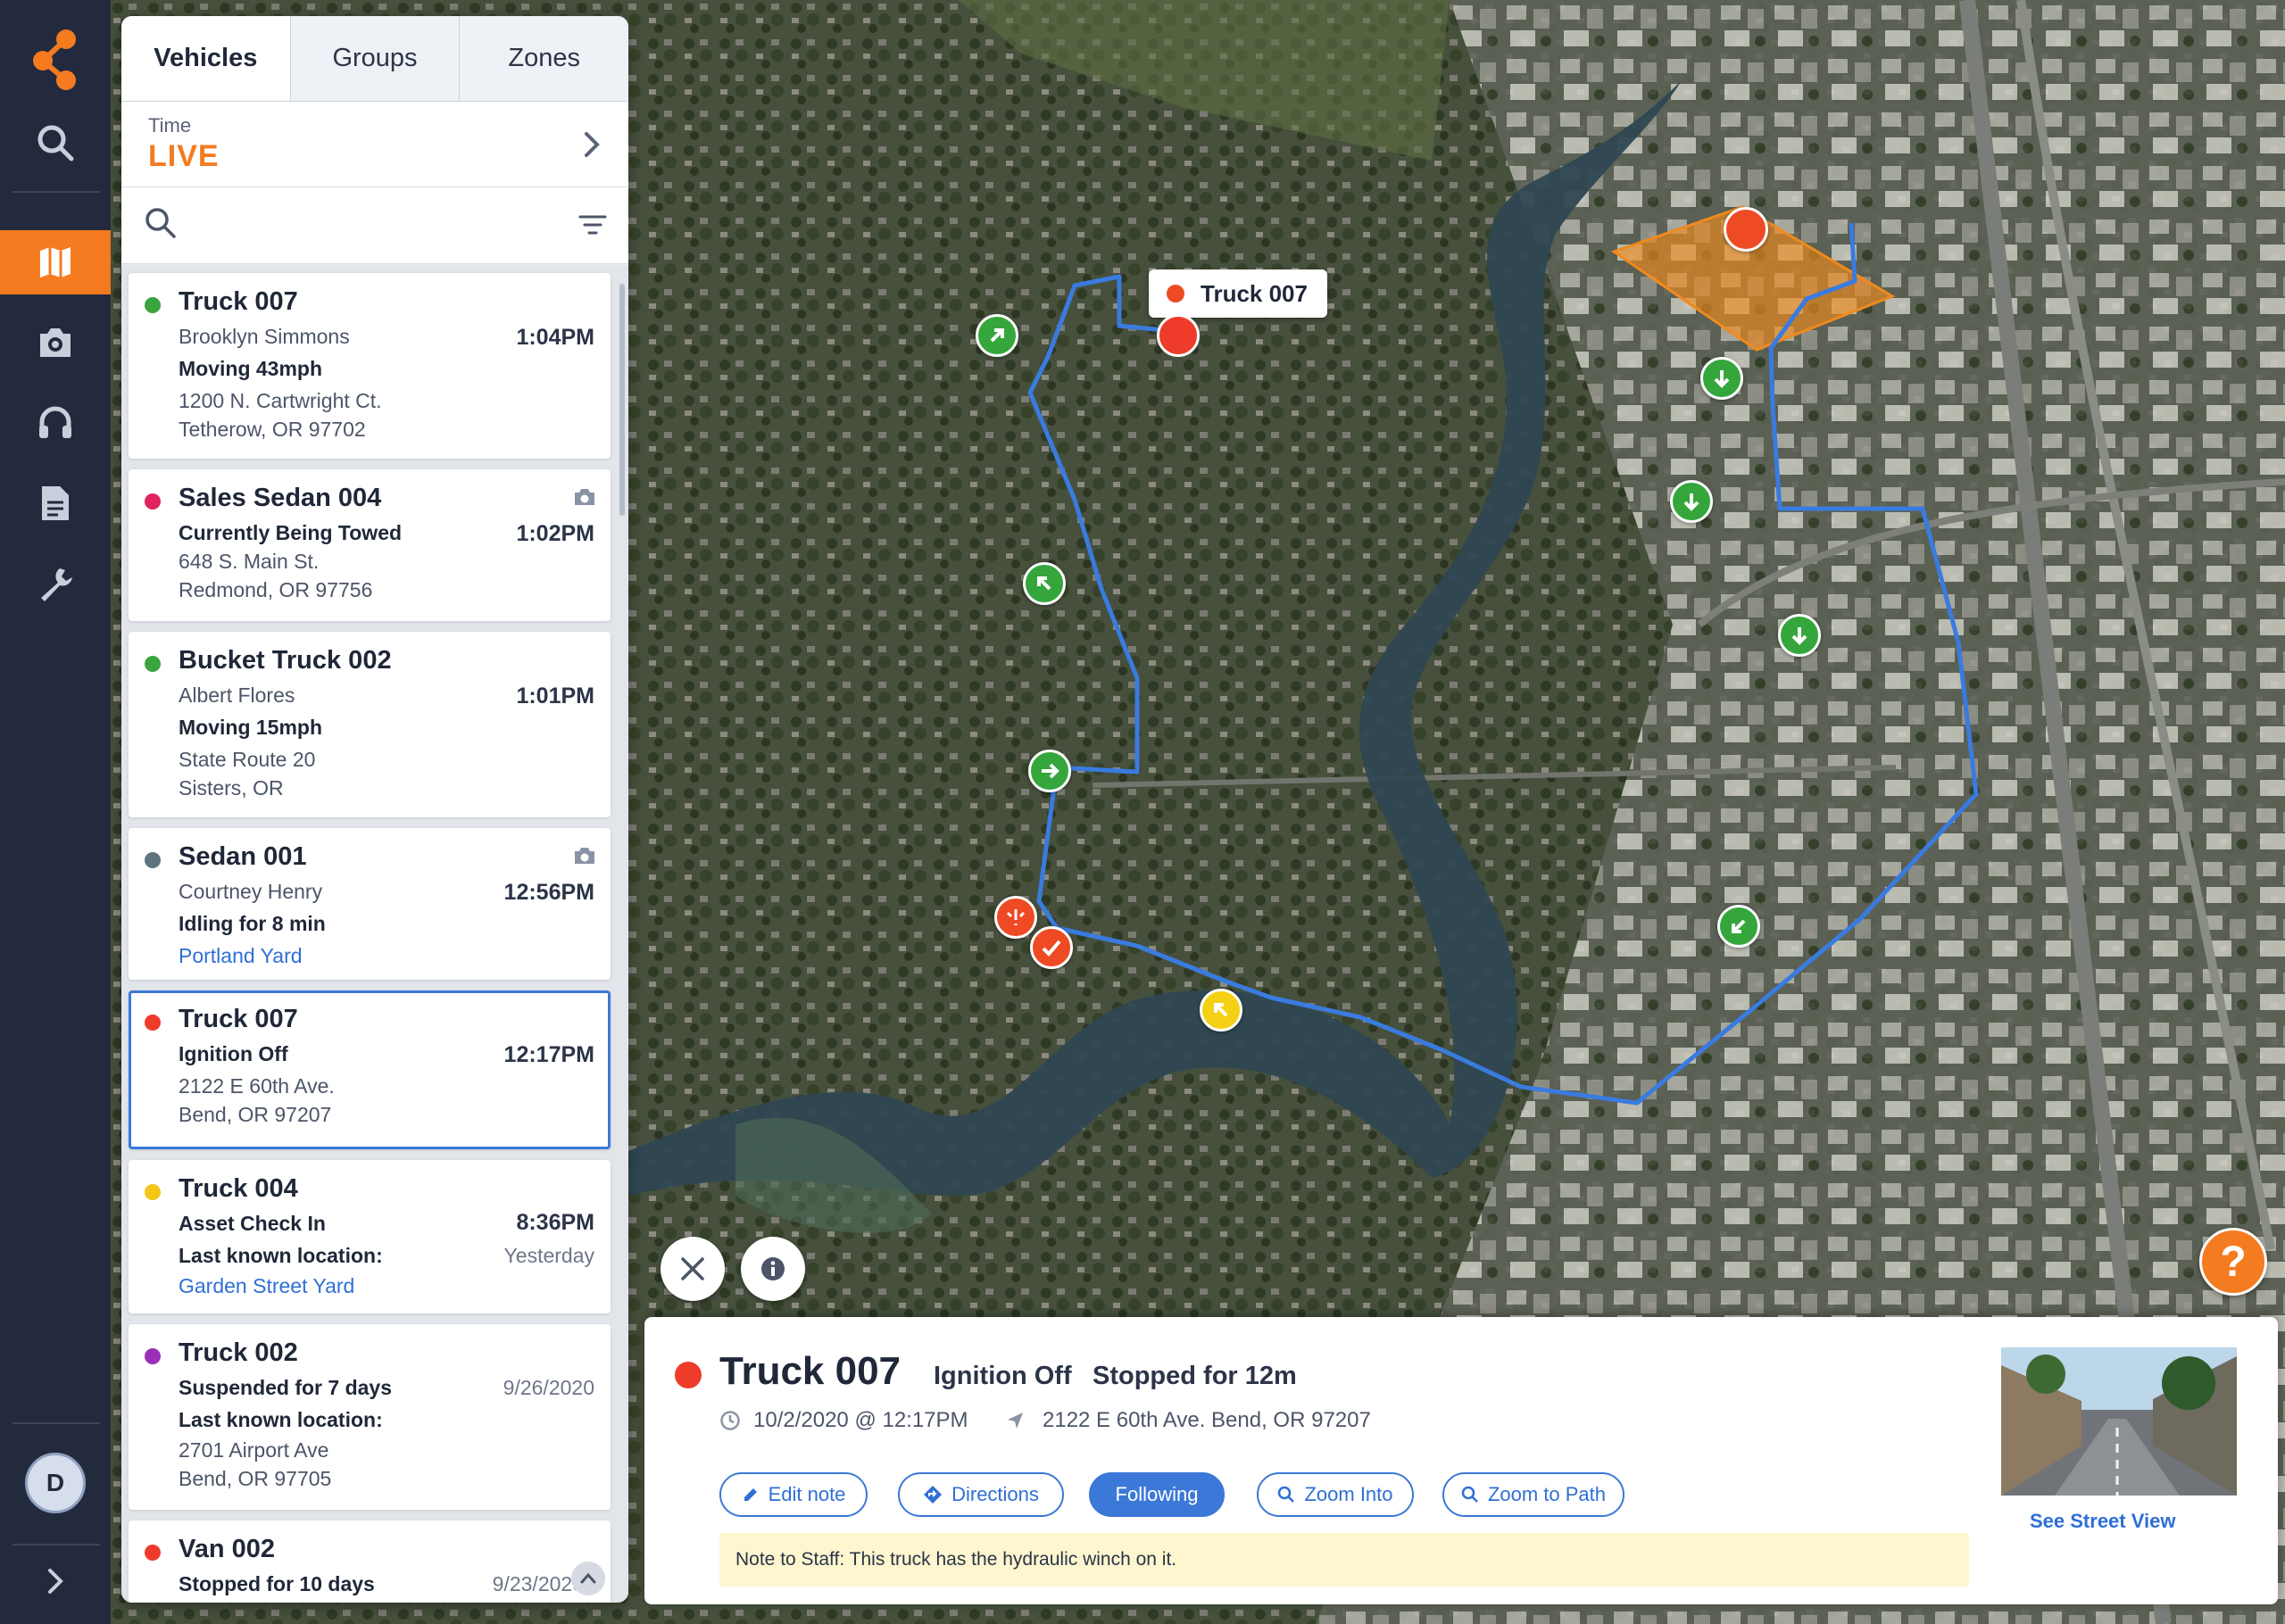  Describe the element at coordinates (2102, 1521) in the screenshot. I see `street-view-link: See Street View` at that location.